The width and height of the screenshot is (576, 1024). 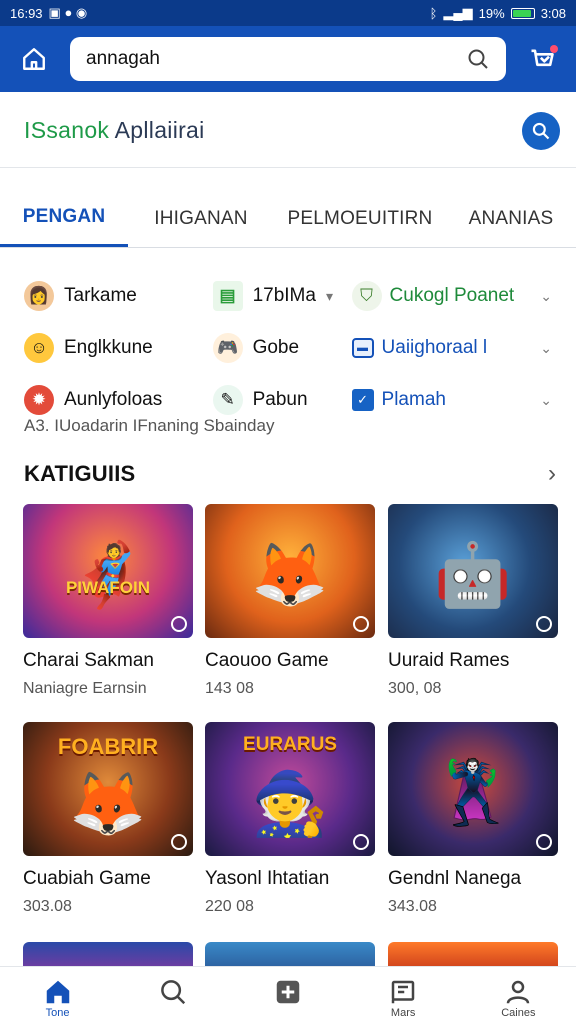 What do you see at coordinates (415, 688) in the screenshot?
I see `game-meta: 300, 08` at bounding box center [415, 688].